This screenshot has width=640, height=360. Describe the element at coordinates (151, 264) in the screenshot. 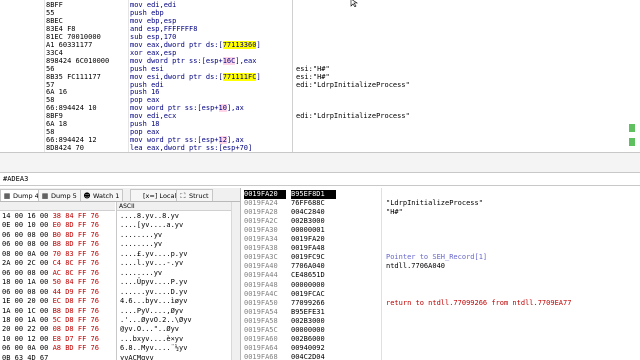

I see `ascii-row: ....l.yv...-.yv` at that location.